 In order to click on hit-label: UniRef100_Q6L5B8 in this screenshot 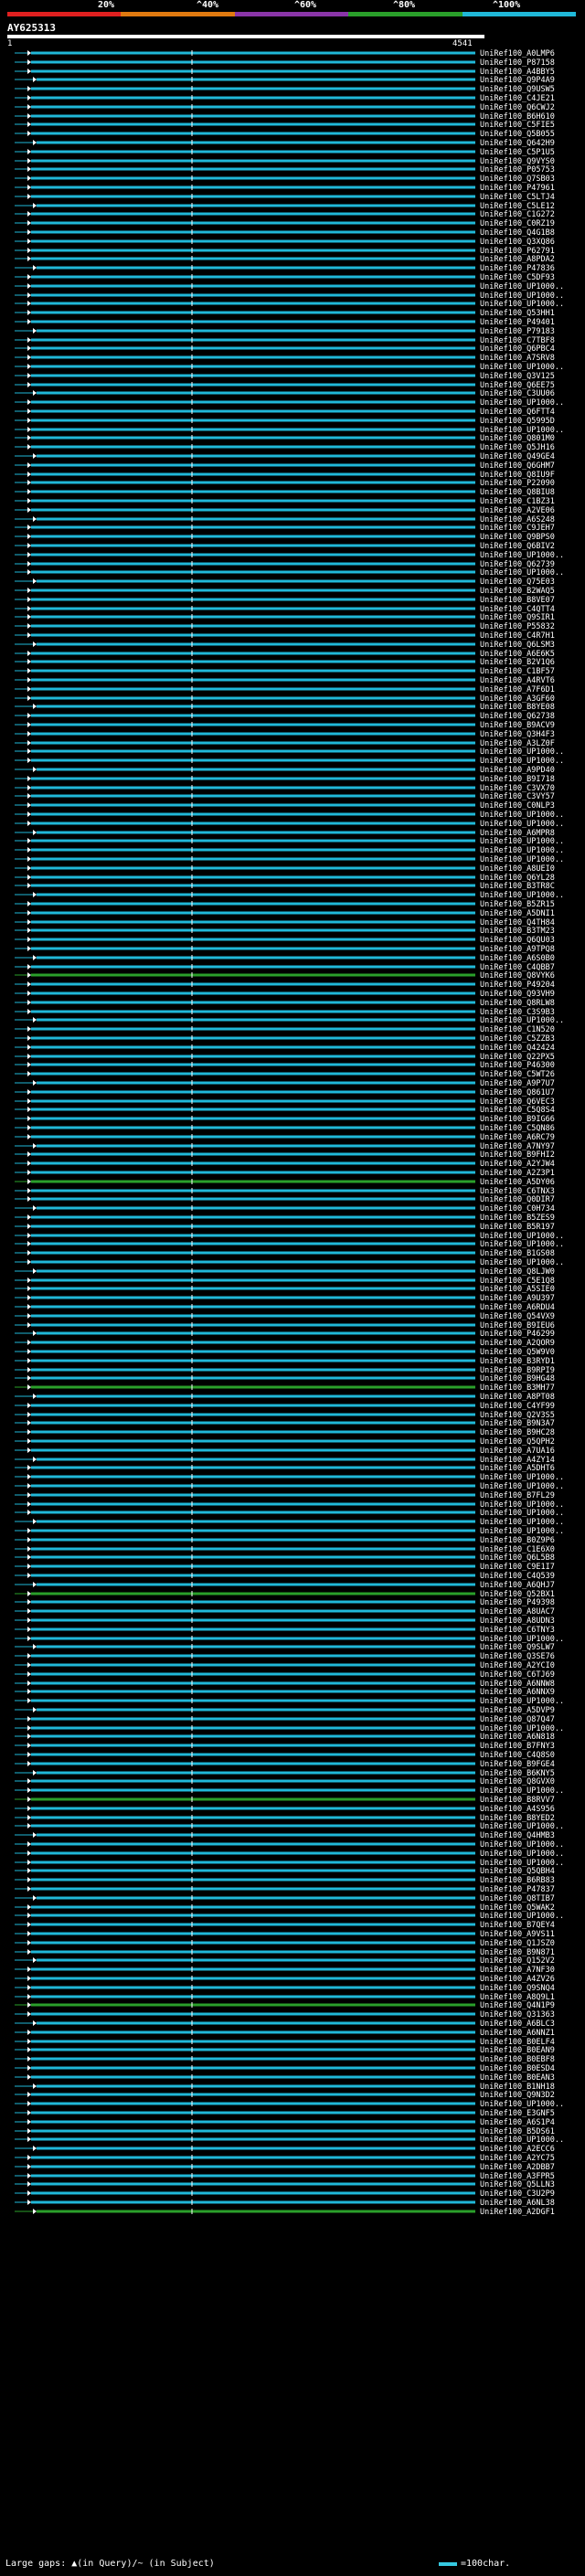, I will do `click(517, 1558)`.